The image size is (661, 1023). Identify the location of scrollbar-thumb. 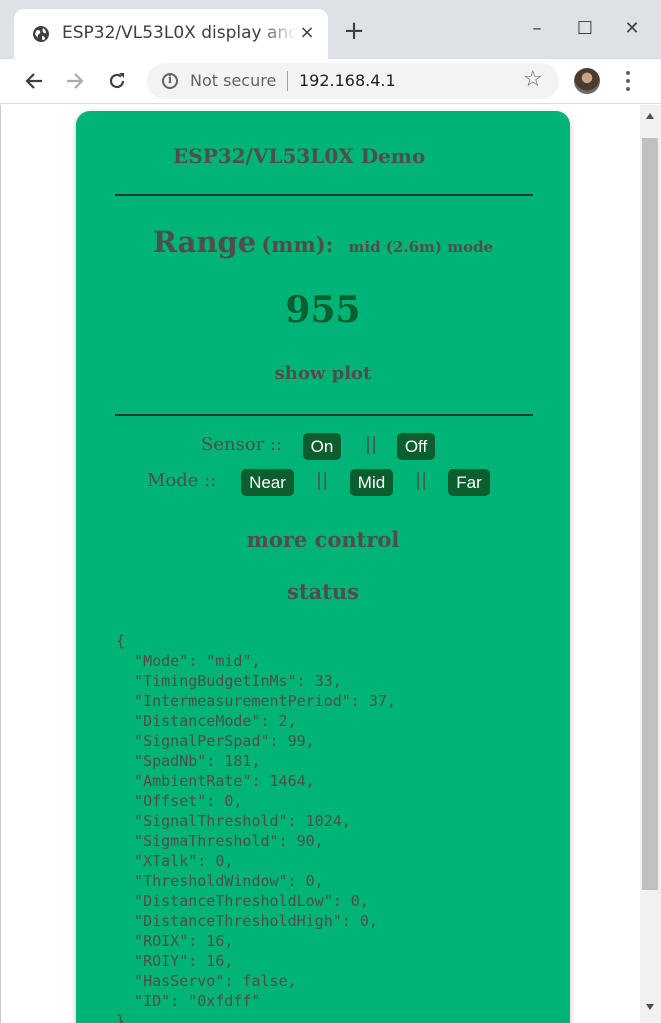
(650, 514).